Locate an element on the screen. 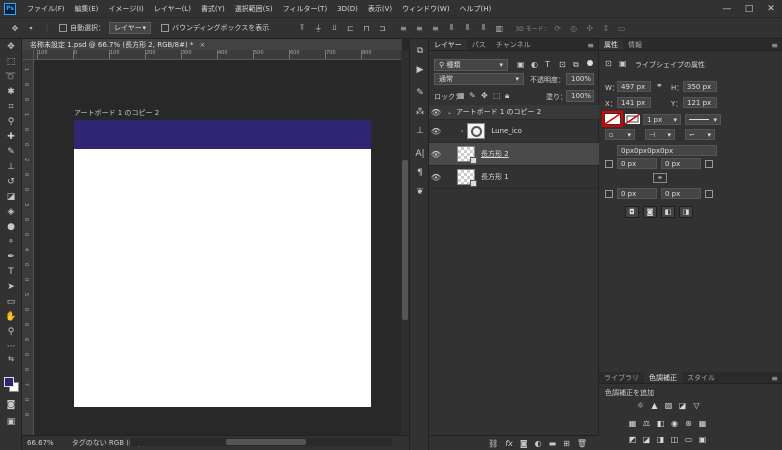  type-tool-icon: T is located at coordinates (11, 271).